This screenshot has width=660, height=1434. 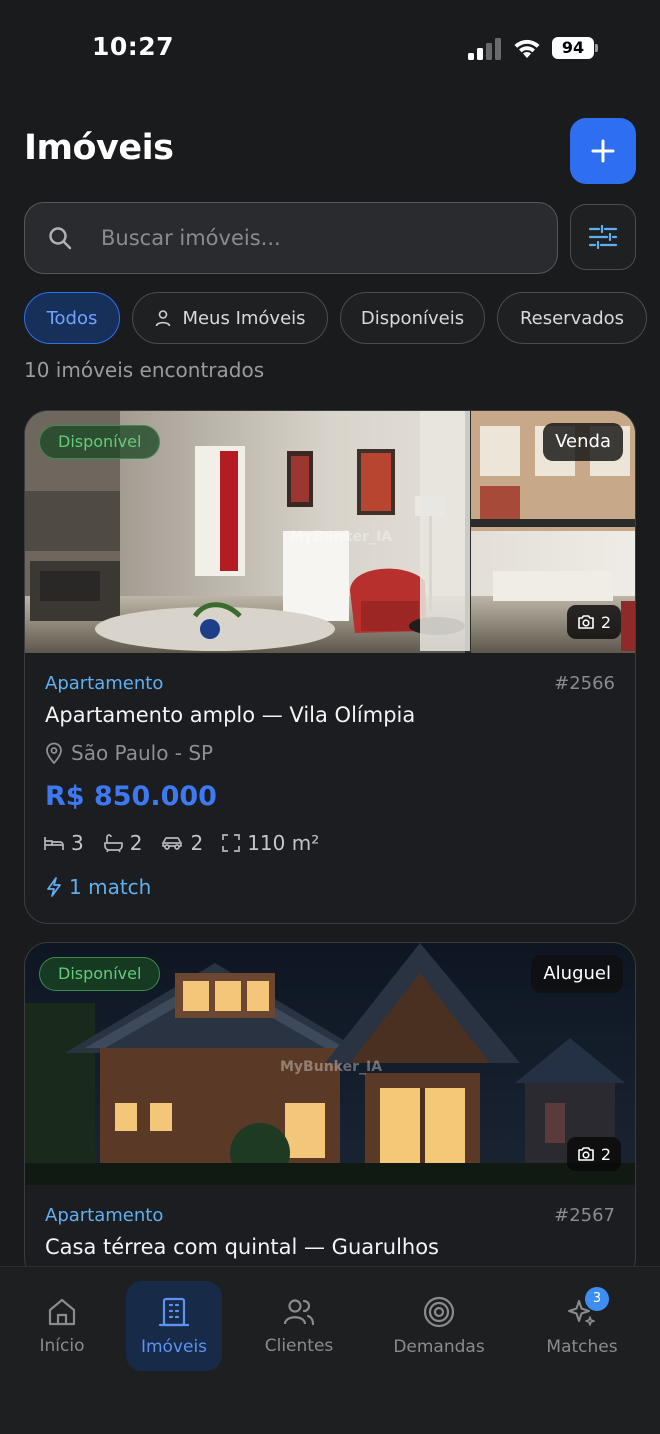 I want to click on property-code: #2567, so click(x=584, y=1215).